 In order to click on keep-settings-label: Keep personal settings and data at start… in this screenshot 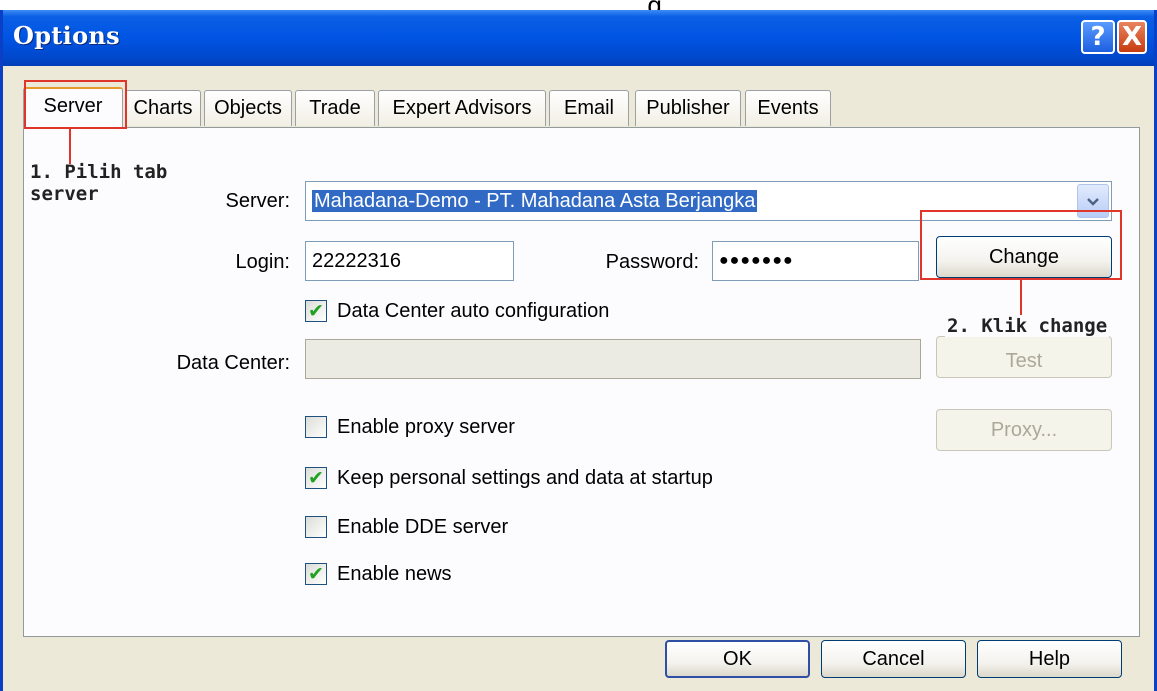, I will do `click(525, 478)`.